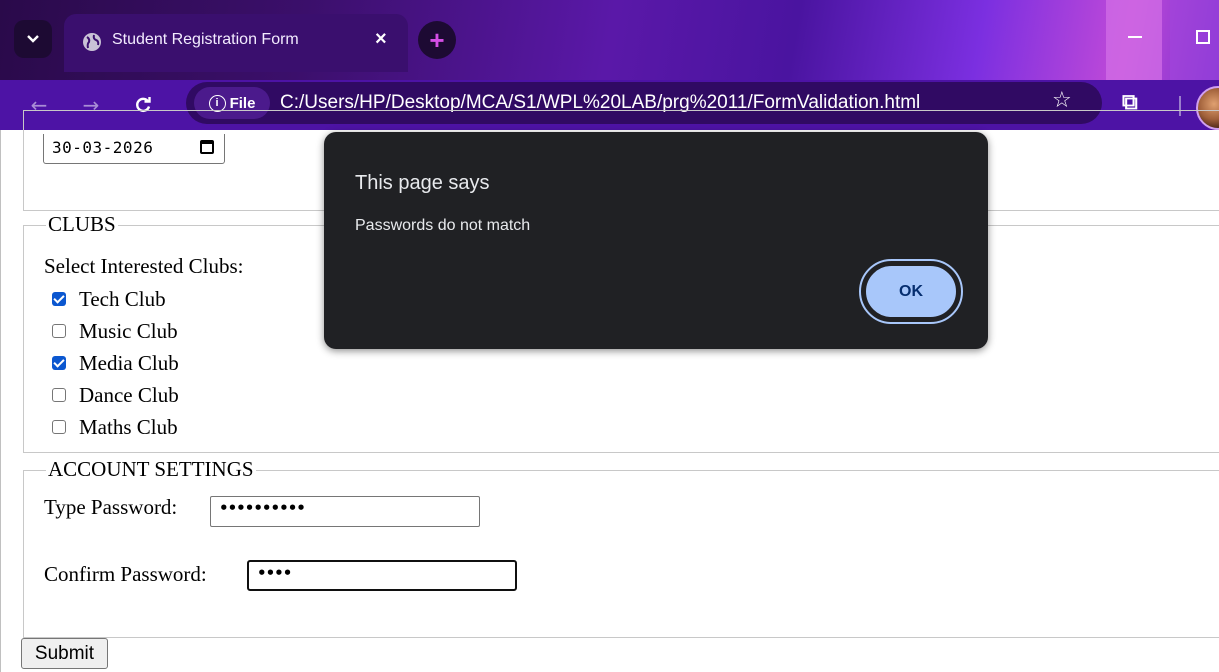 The image size is (1219, 672). I want to click on club-option: Music Club, so click(115, 331).